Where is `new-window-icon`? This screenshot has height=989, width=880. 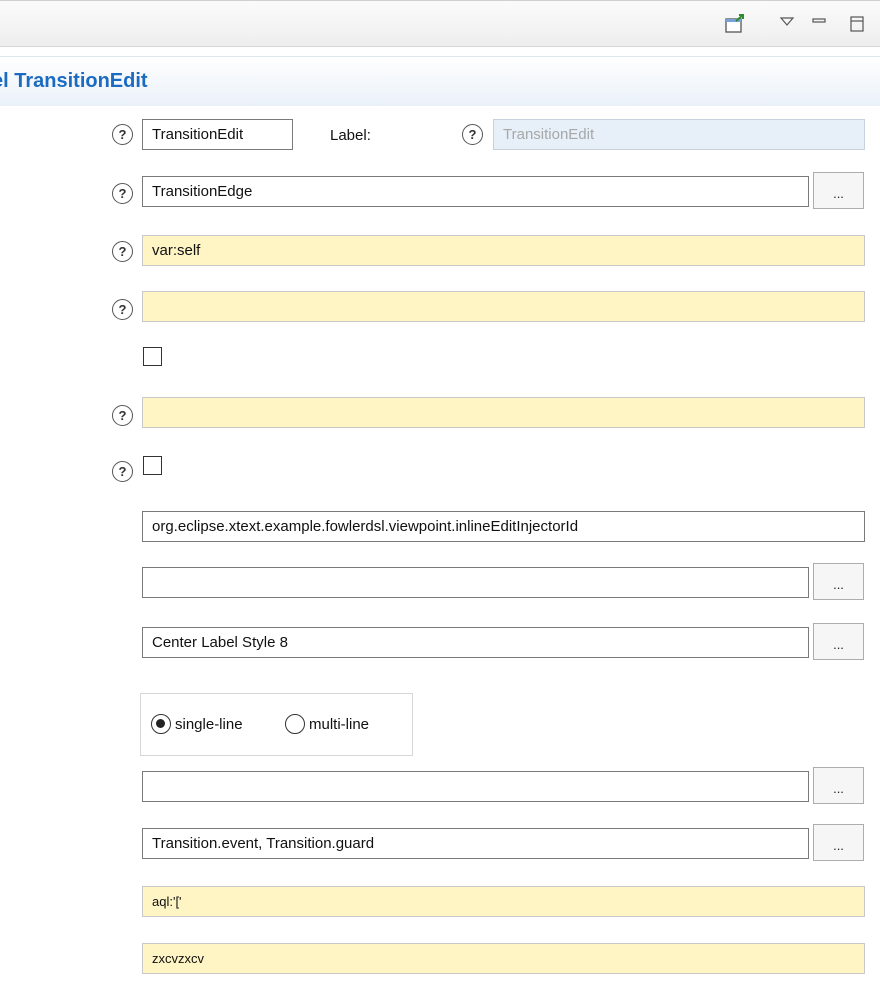
new-window-icon is located at coordinates (735, 24).